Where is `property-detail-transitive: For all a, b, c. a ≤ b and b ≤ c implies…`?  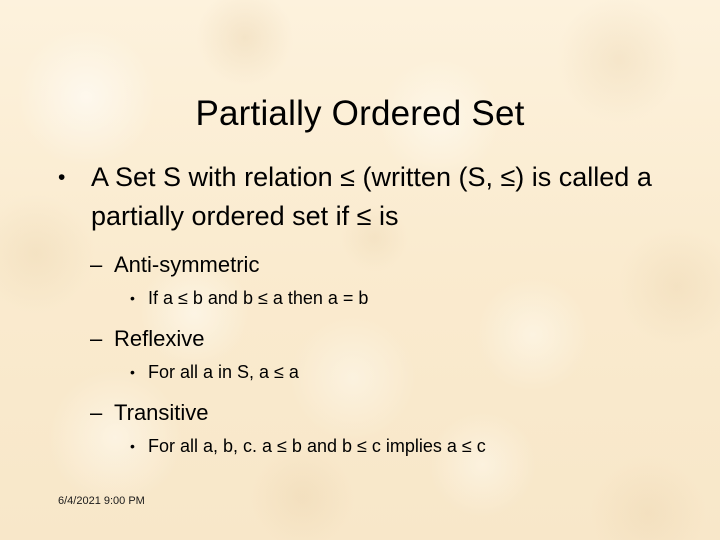
property-detail-transitive: For all a, b, c. a ≤ b and b ≤ c implies… is located at coordinates (317, 446).